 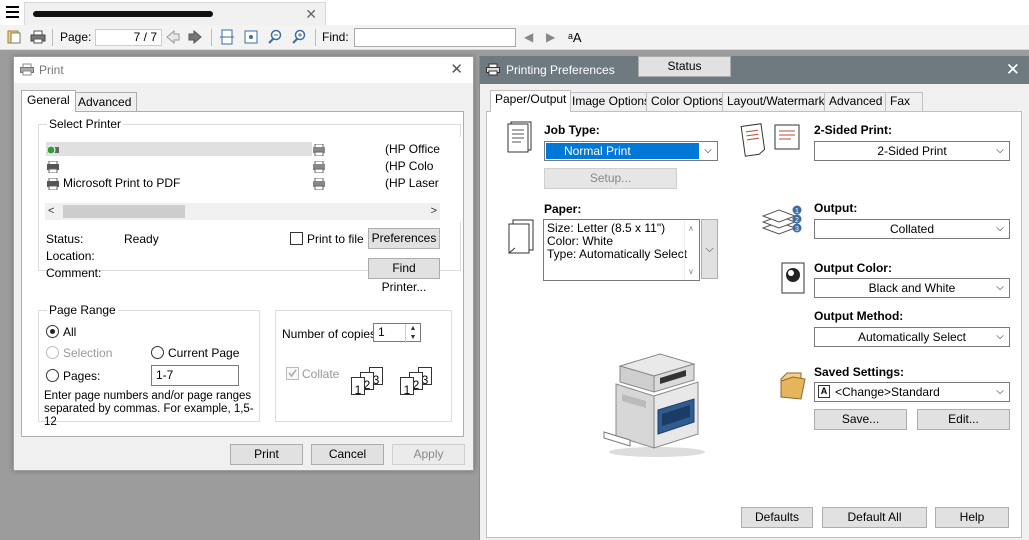 I want to click on spin-down-icon: ▼, so click(x=413, y=337).